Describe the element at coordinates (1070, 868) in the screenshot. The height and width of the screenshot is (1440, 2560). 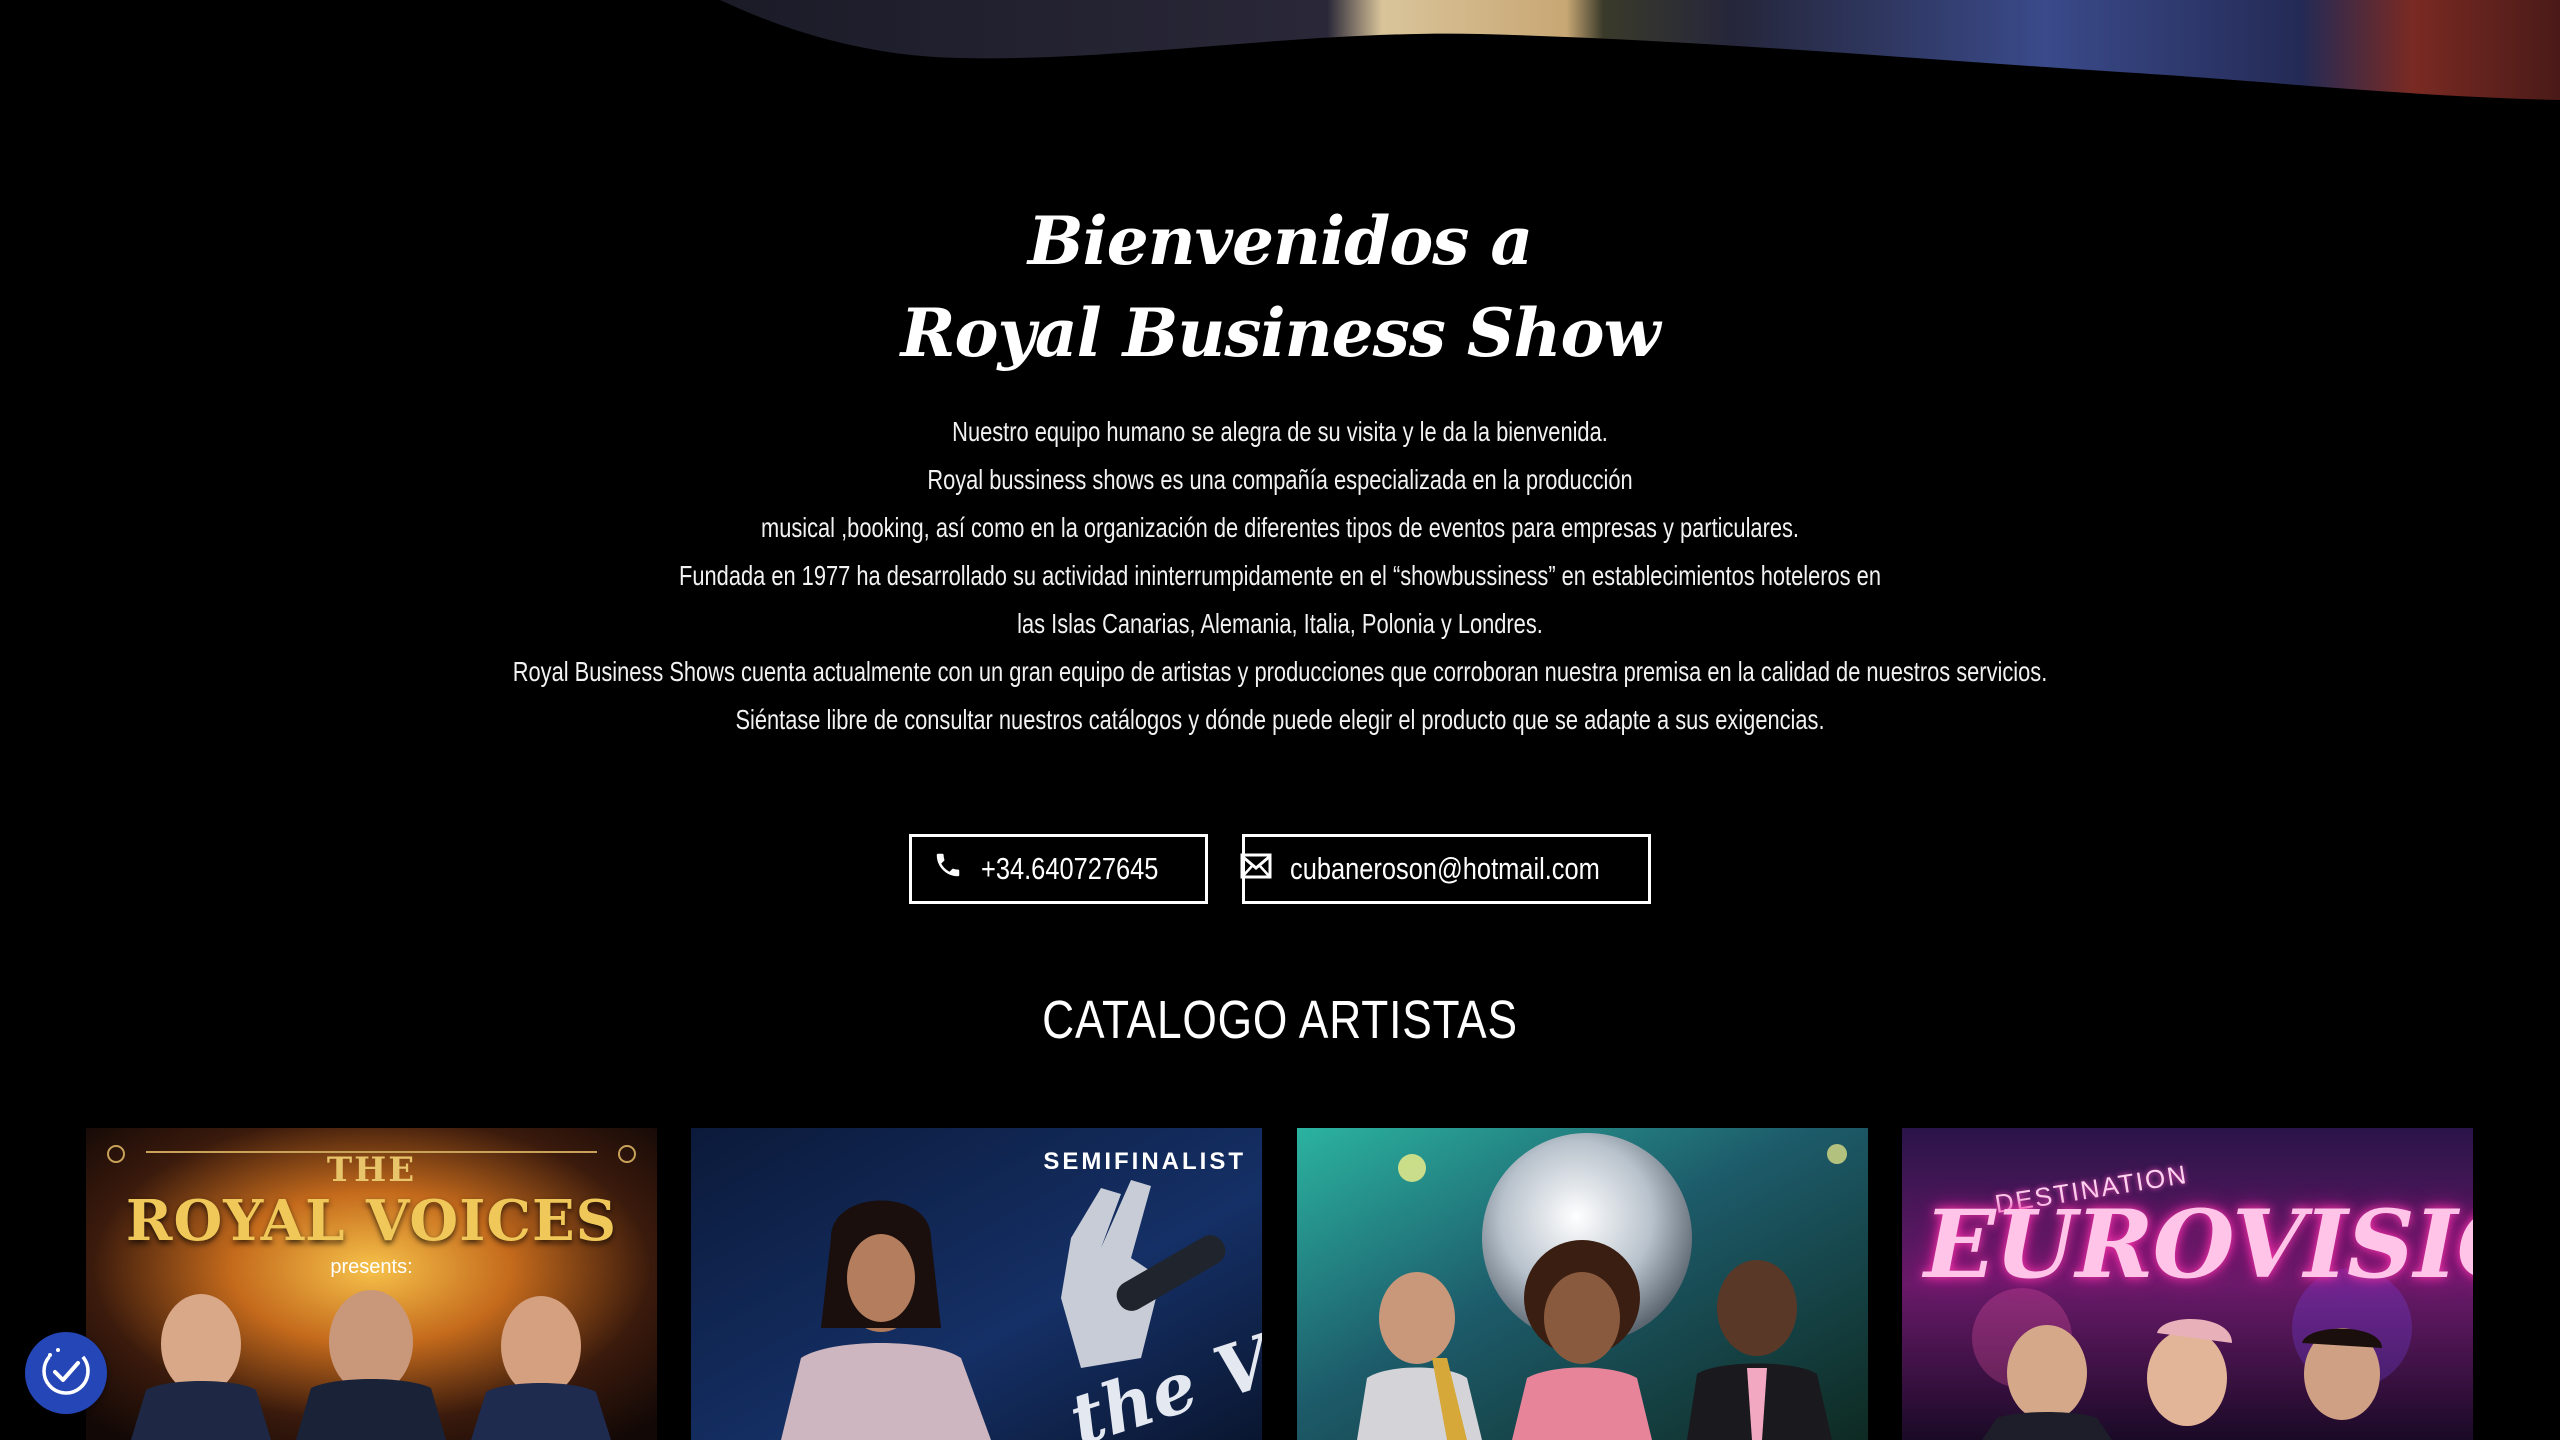
I see `phone-number: +34.640727645` at that location.